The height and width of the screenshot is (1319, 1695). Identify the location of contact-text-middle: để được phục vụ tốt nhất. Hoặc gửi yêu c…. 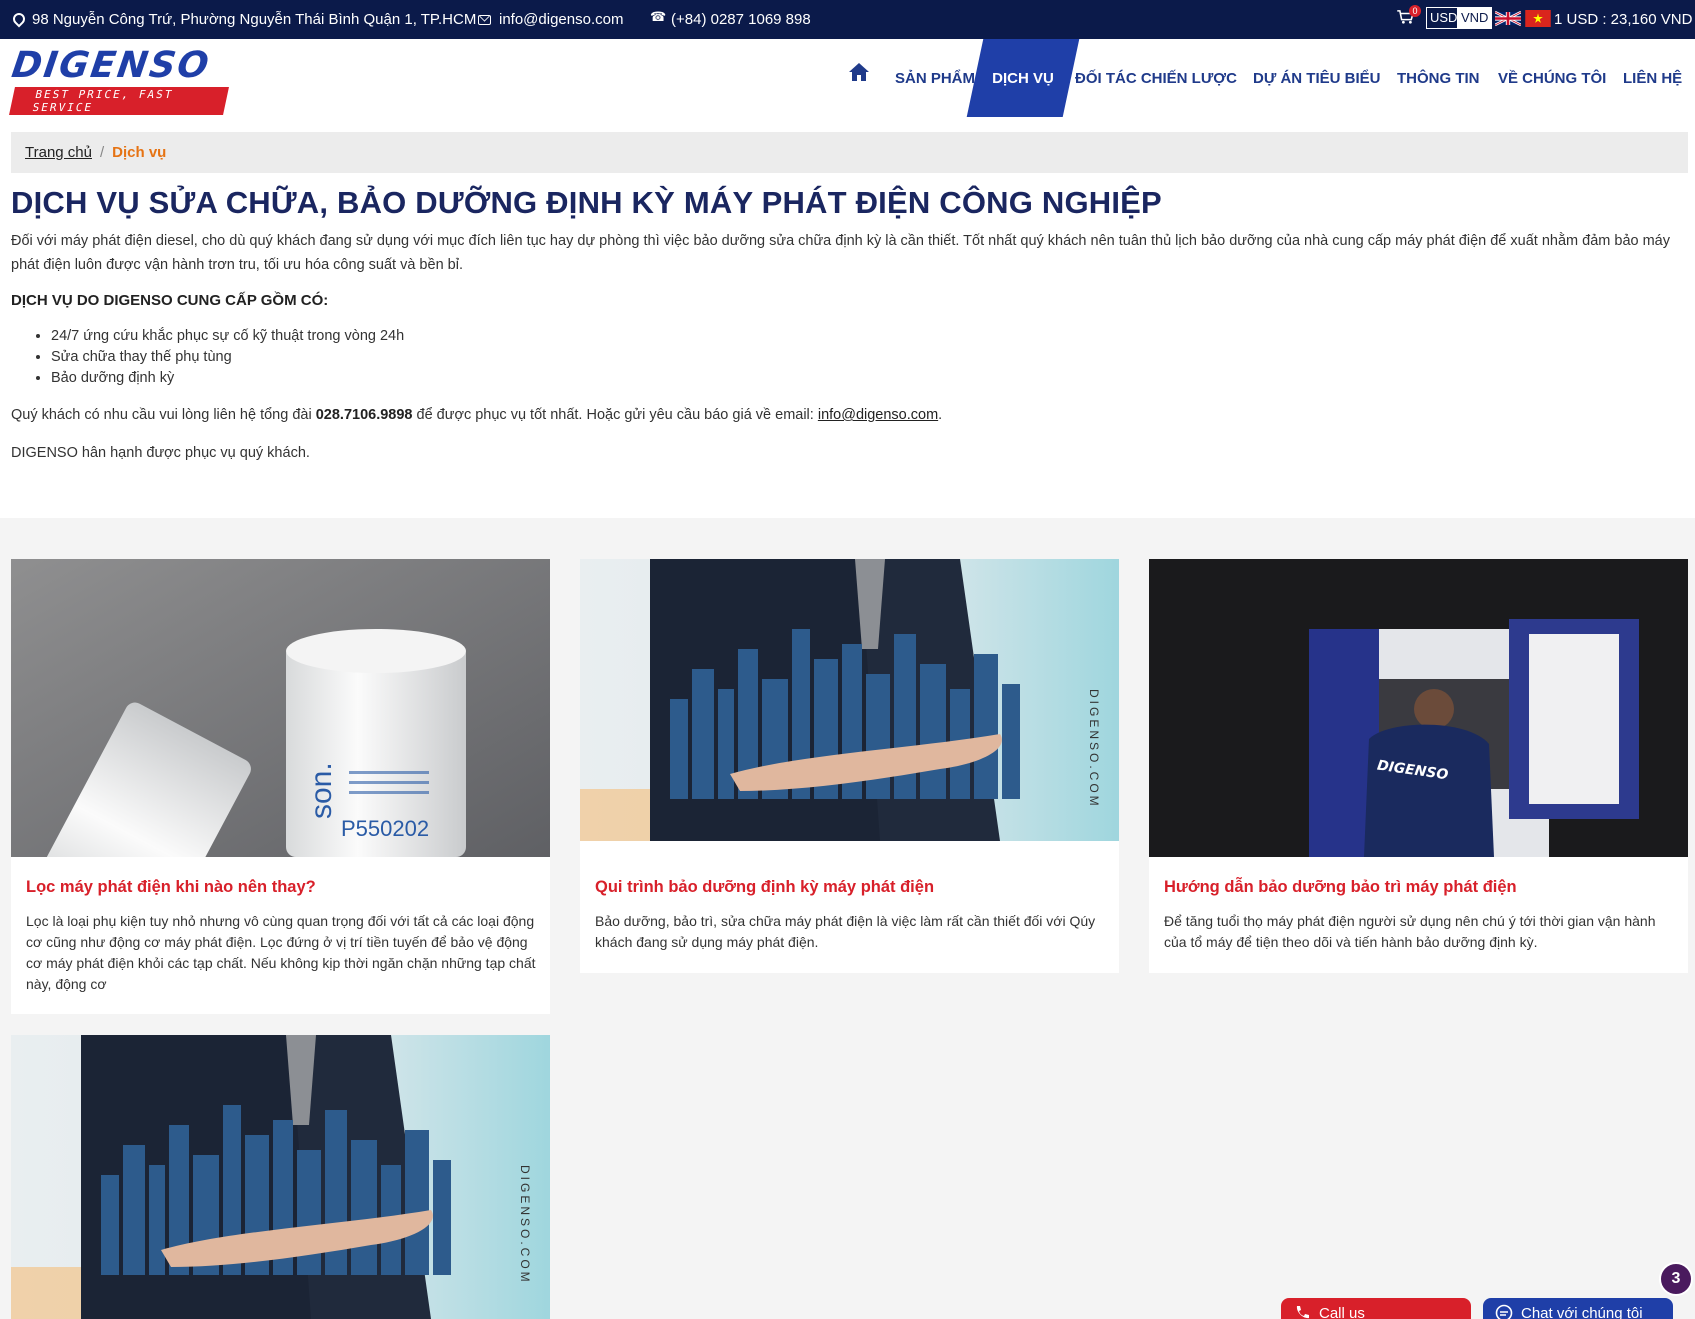
(615, 415).